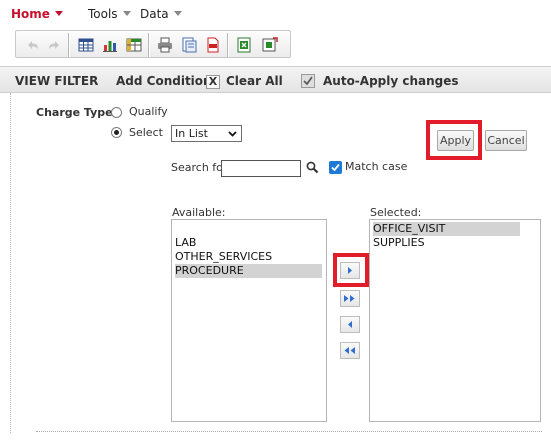  I want to click on select-radio, so click(116, 132).